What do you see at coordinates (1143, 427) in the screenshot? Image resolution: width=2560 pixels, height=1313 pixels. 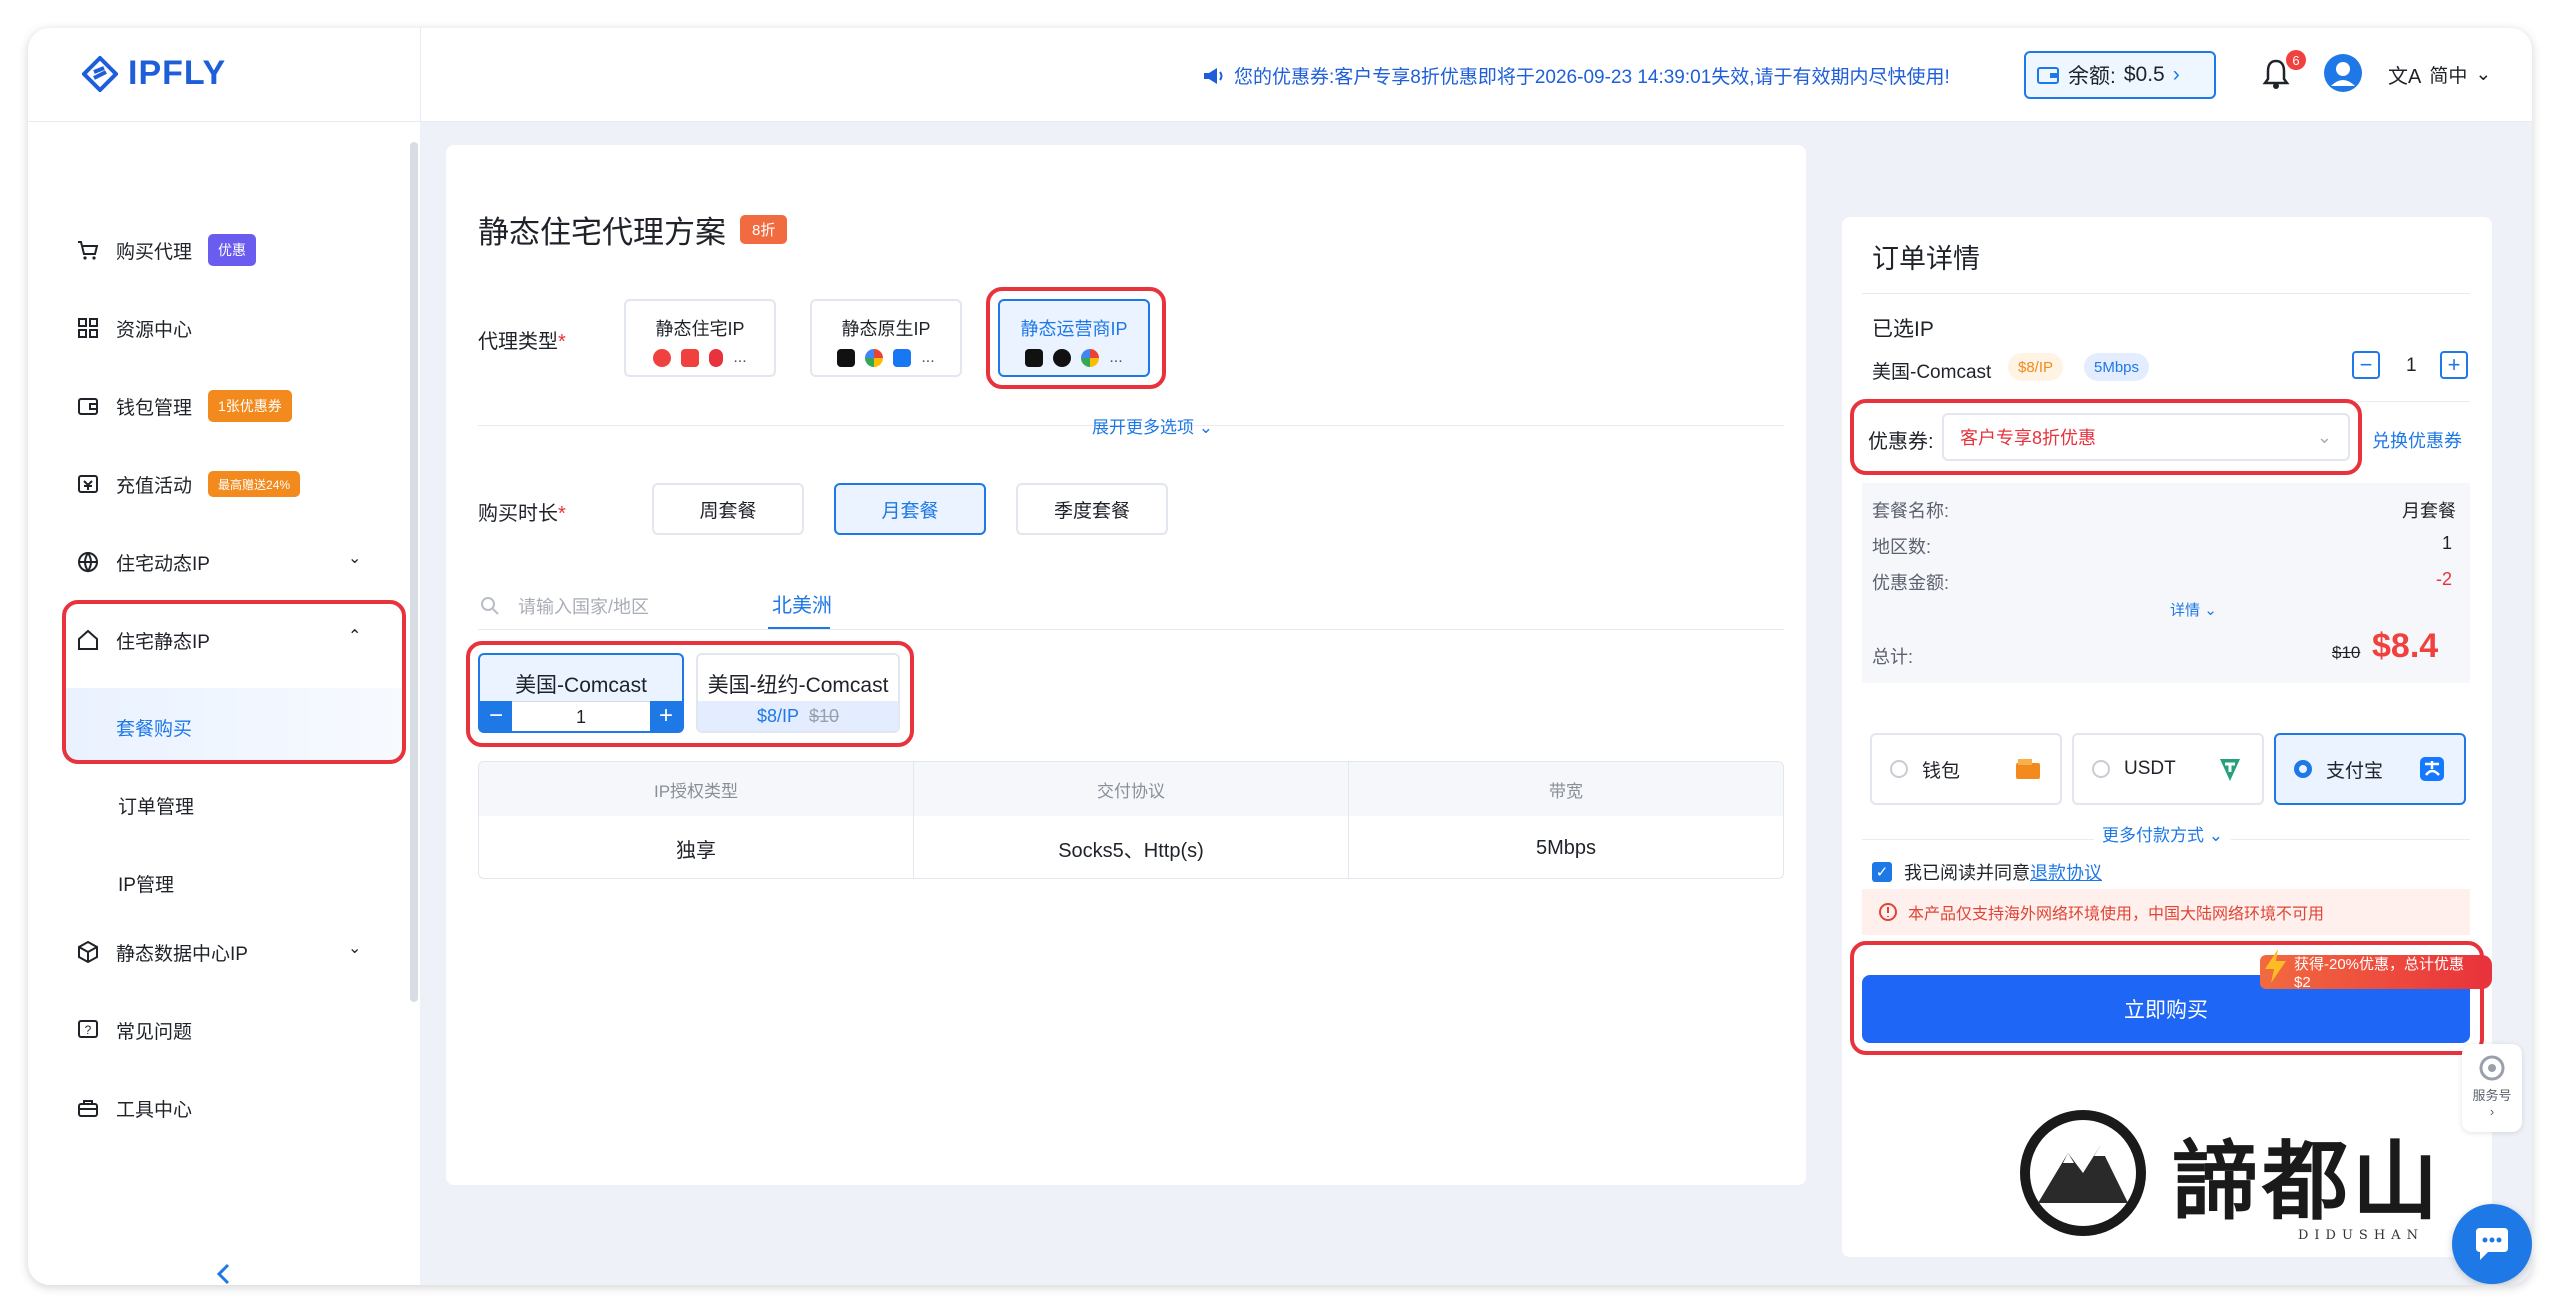 I see `expand-more-text: 展开更多选项` at bounding box center [1143, 427].